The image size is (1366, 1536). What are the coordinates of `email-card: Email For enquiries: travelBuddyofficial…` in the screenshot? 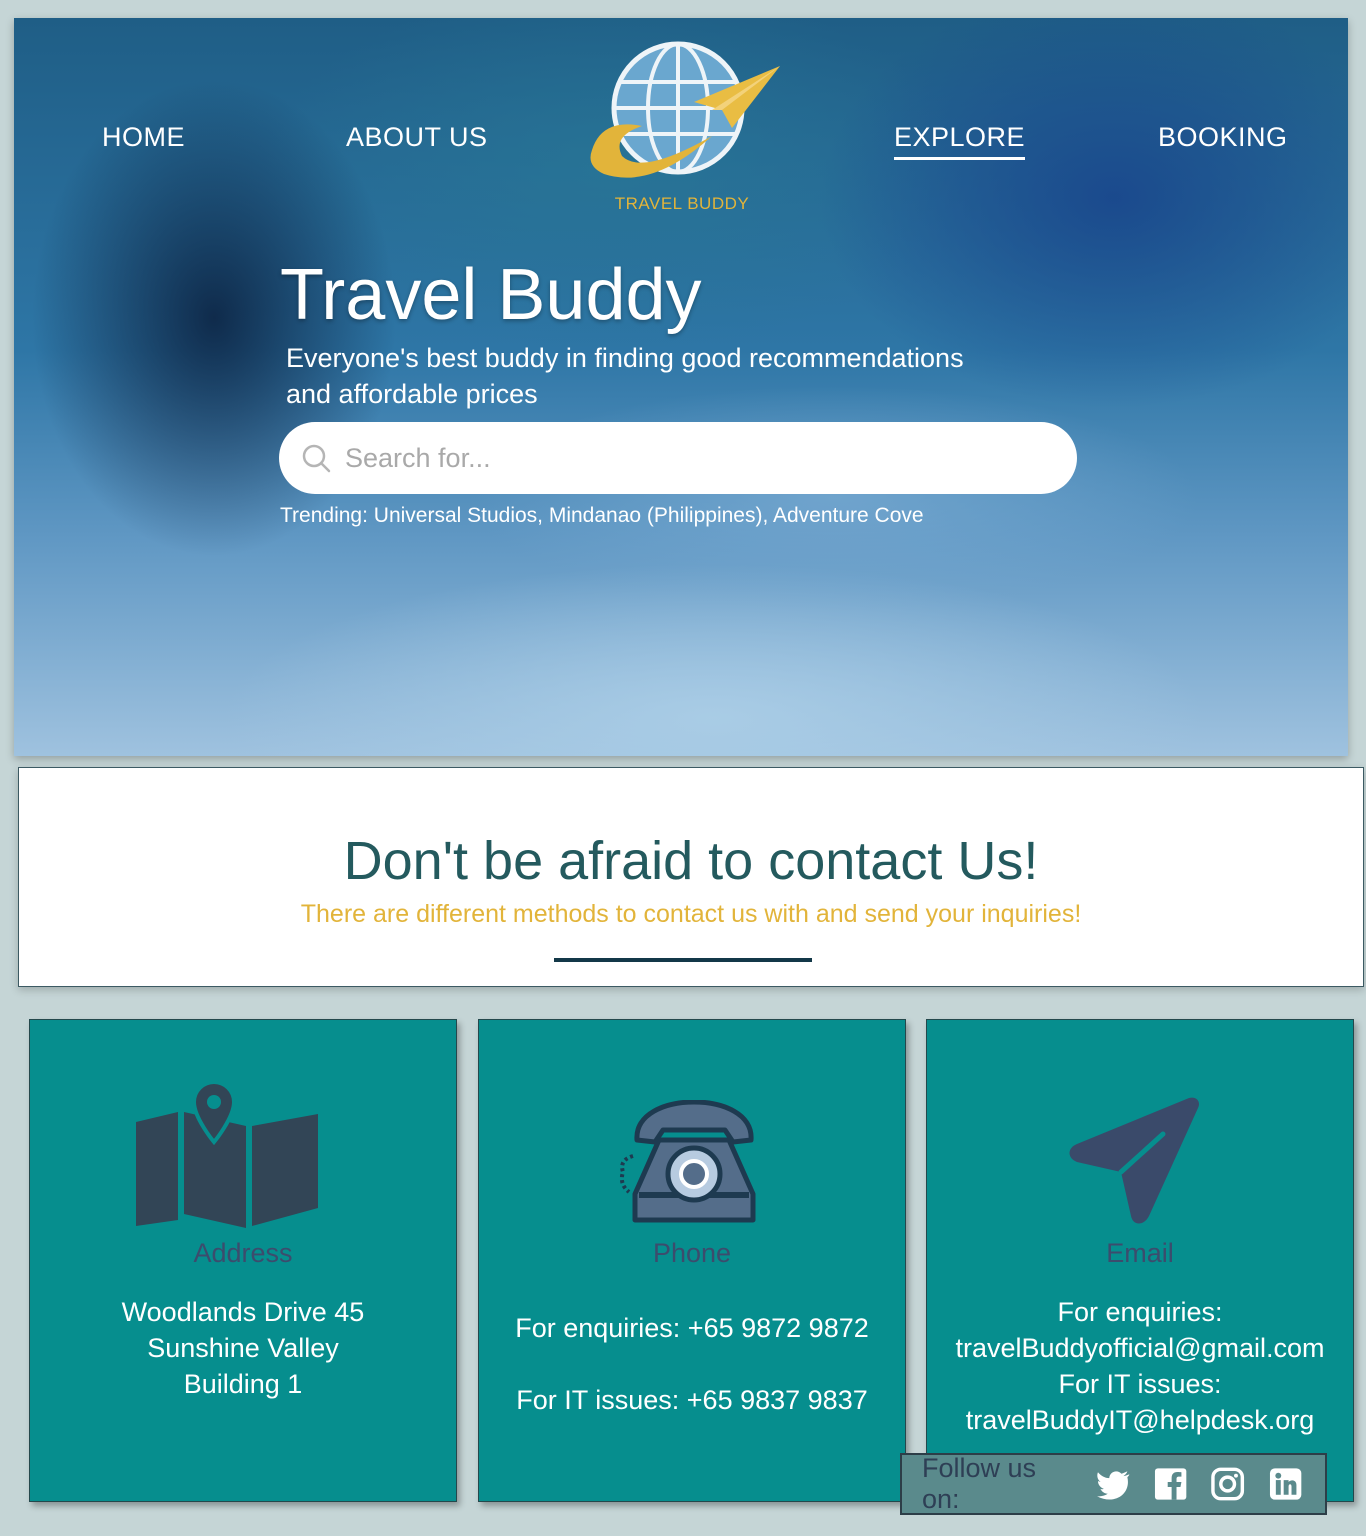 It's located at (1140, 1260).